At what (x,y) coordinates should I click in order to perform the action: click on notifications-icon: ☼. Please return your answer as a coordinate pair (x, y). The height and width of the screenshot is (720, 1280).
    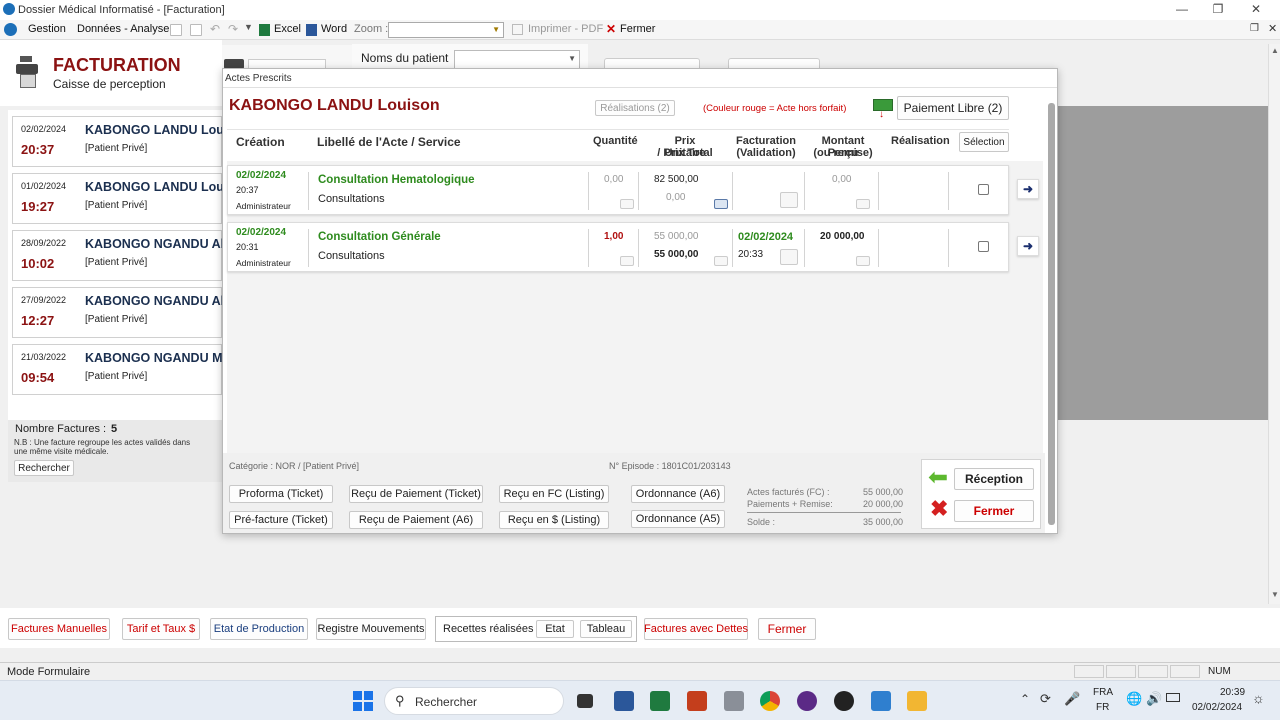
    Looking at the image, I should click on (1258, 698).